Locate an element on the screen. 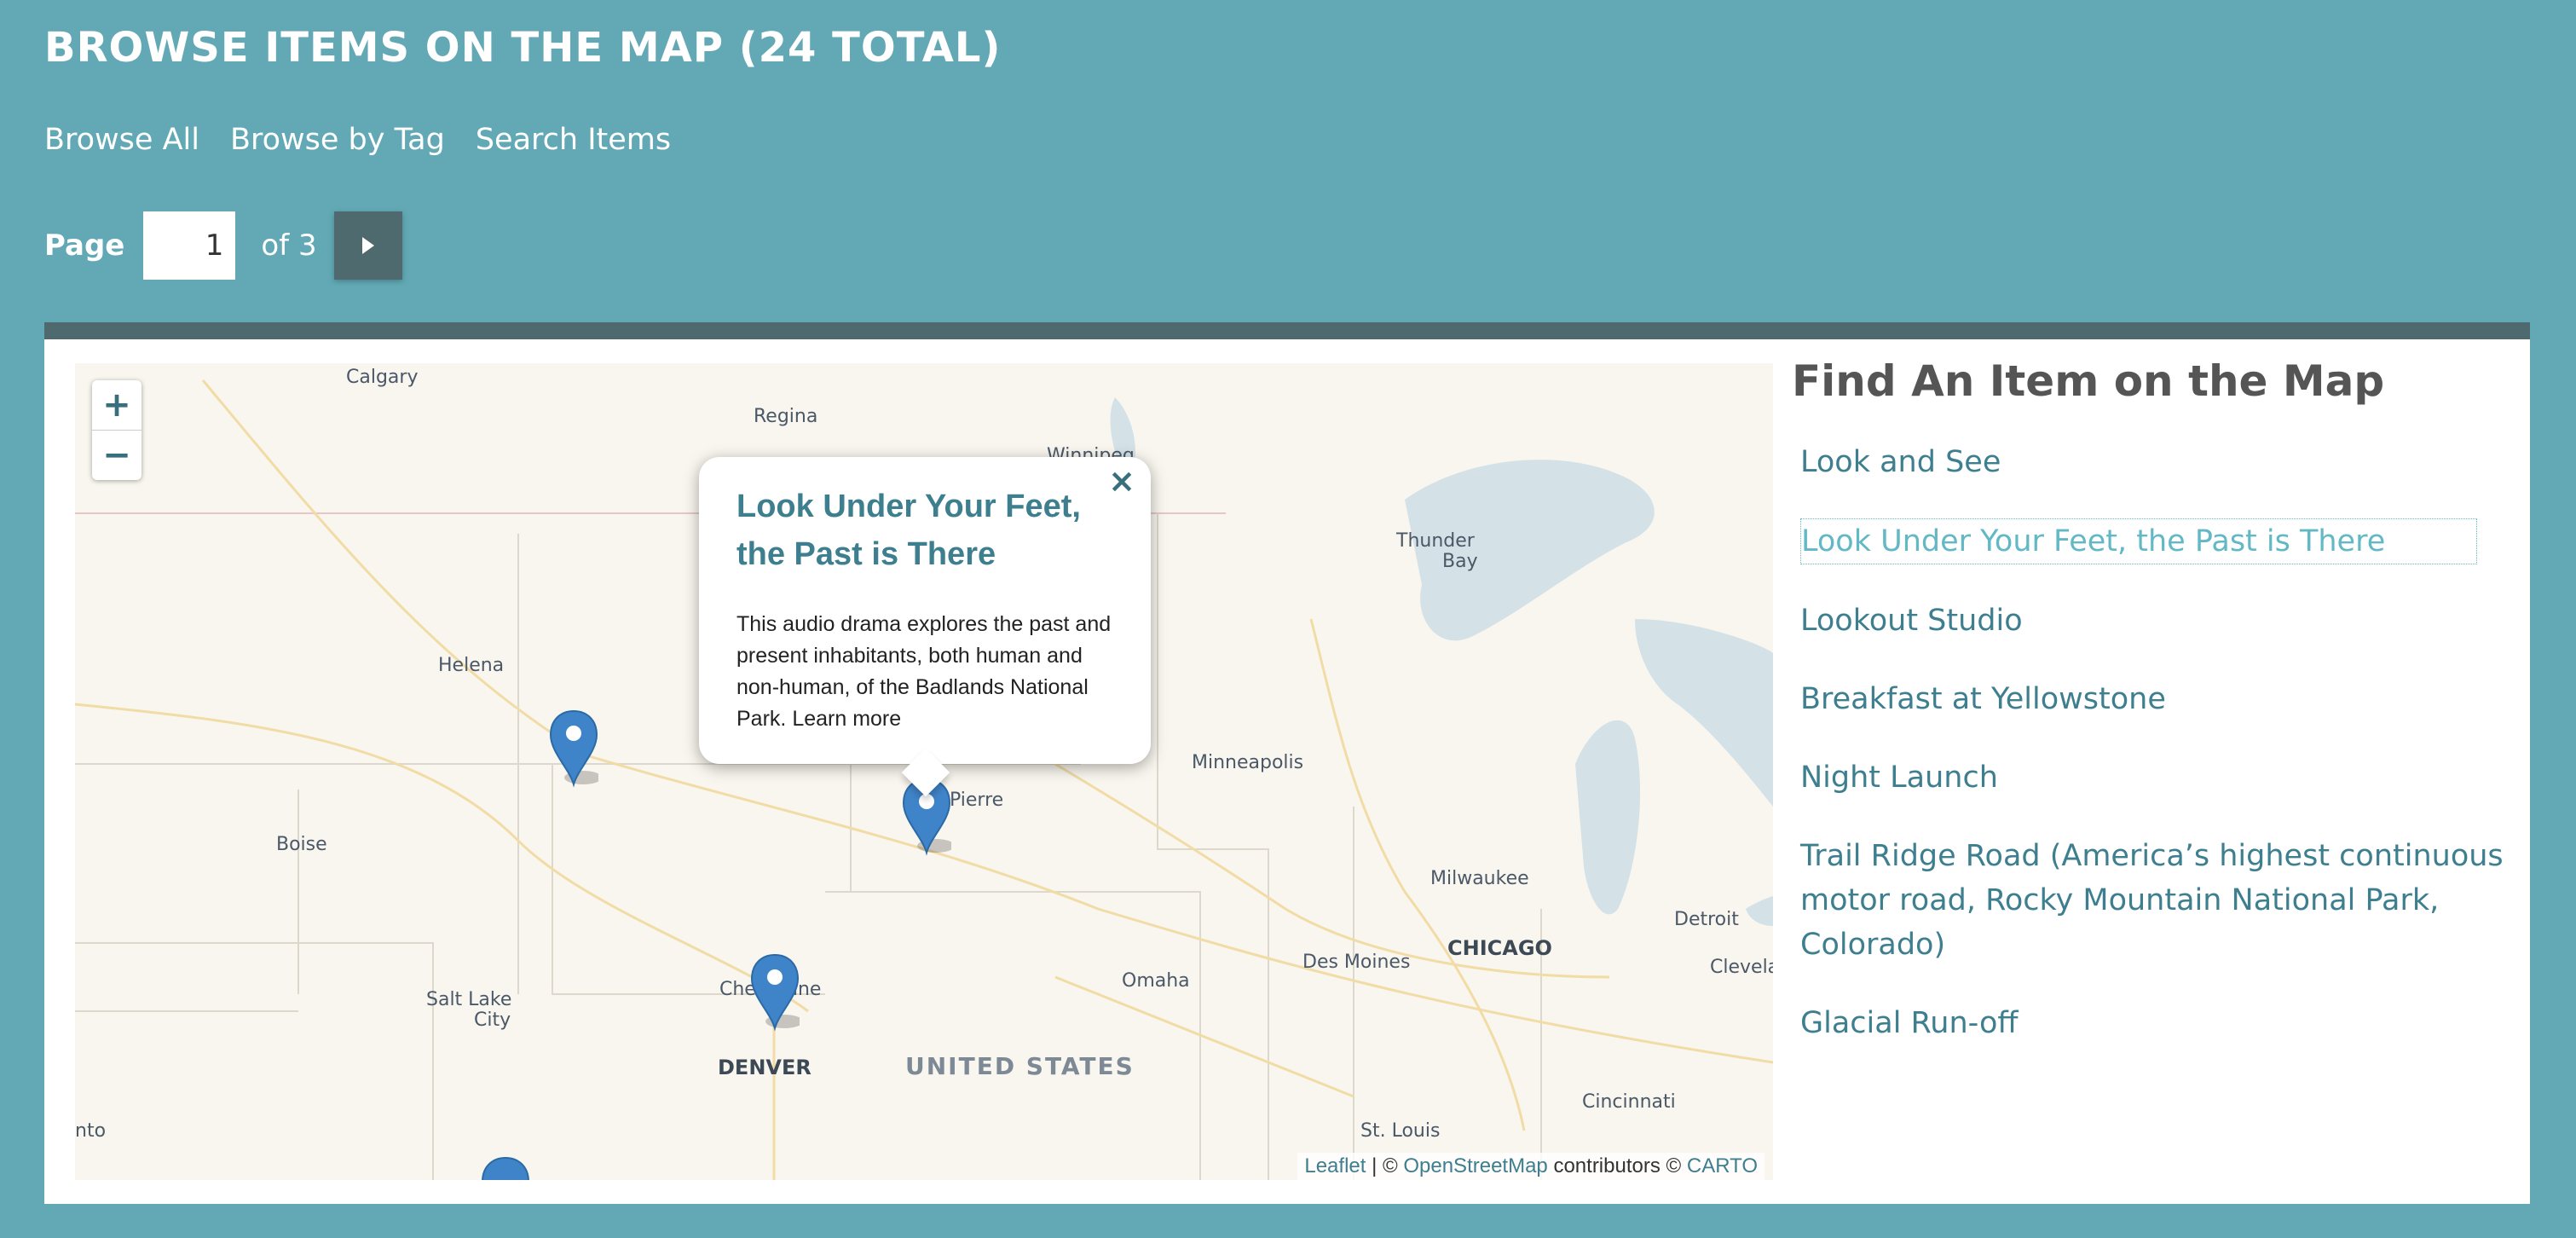 This screenshot has height=1238, width=2576. map-label-denver: DENVER is located at coordinates (764, 1067).